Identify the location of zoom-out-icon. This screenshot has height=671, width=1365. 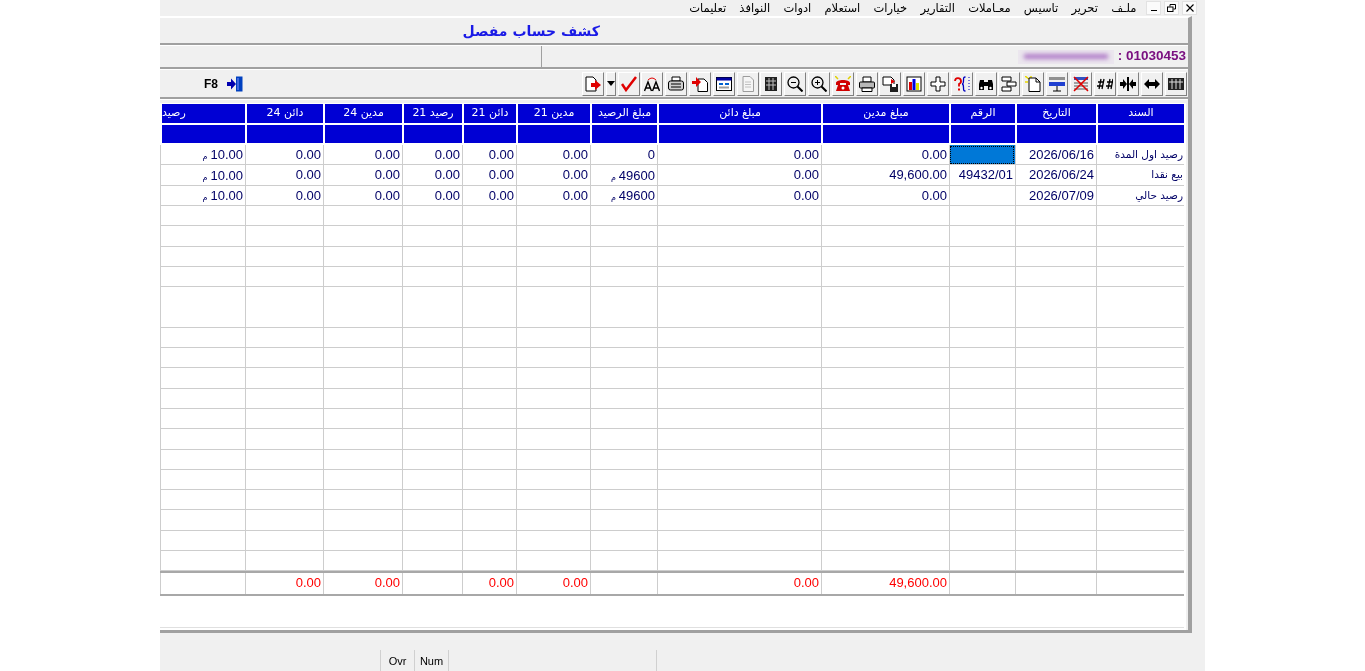
(795, 83).